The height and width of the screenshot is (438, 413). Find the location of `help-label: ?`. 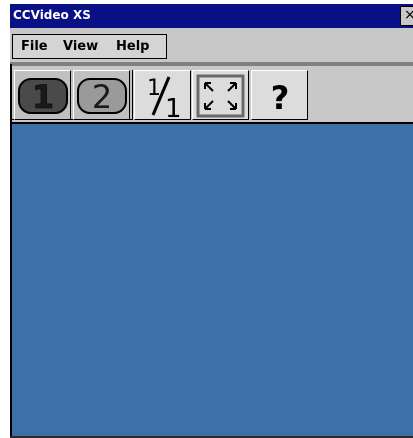

help-label: ? is located at coordinates (280, 98).